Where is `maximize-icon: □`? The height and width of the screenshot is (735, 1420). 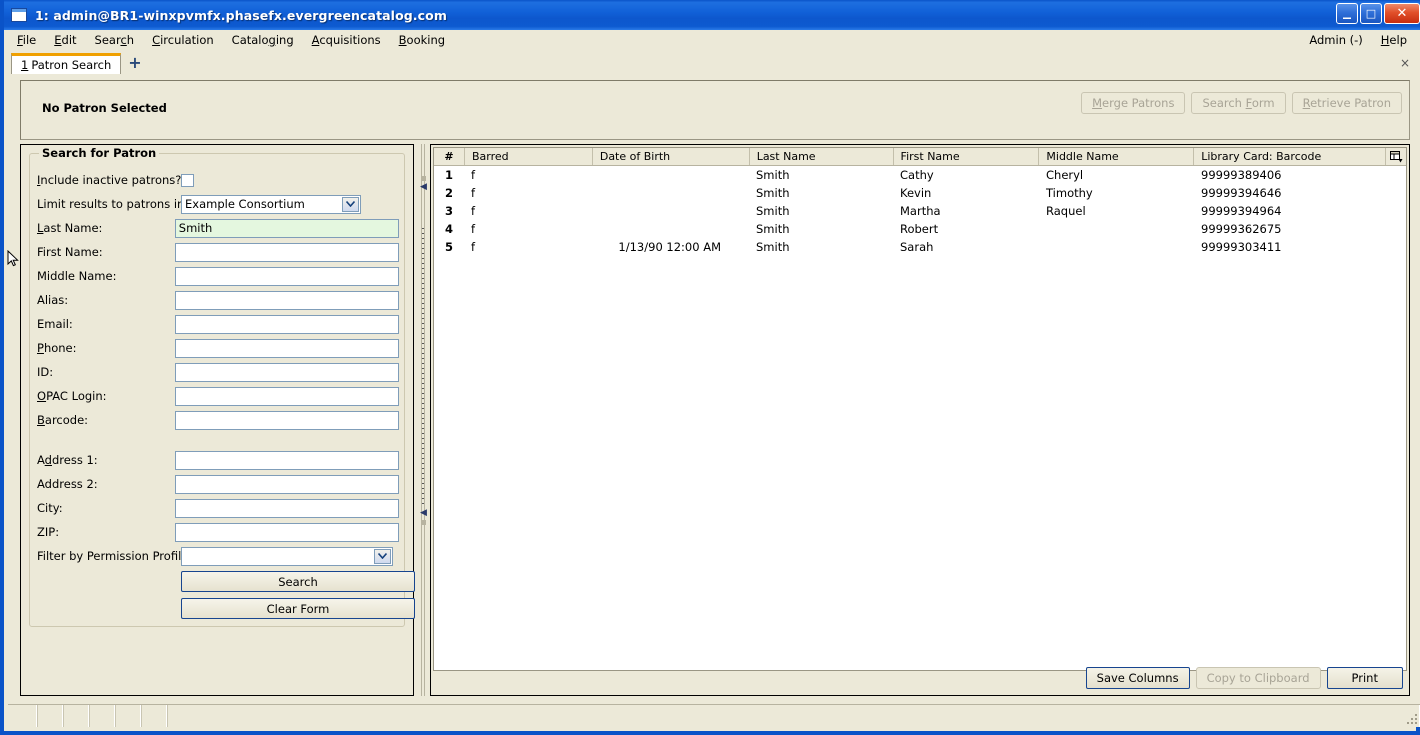 maximize-icon: □ is located at coordinates (1371, 13).